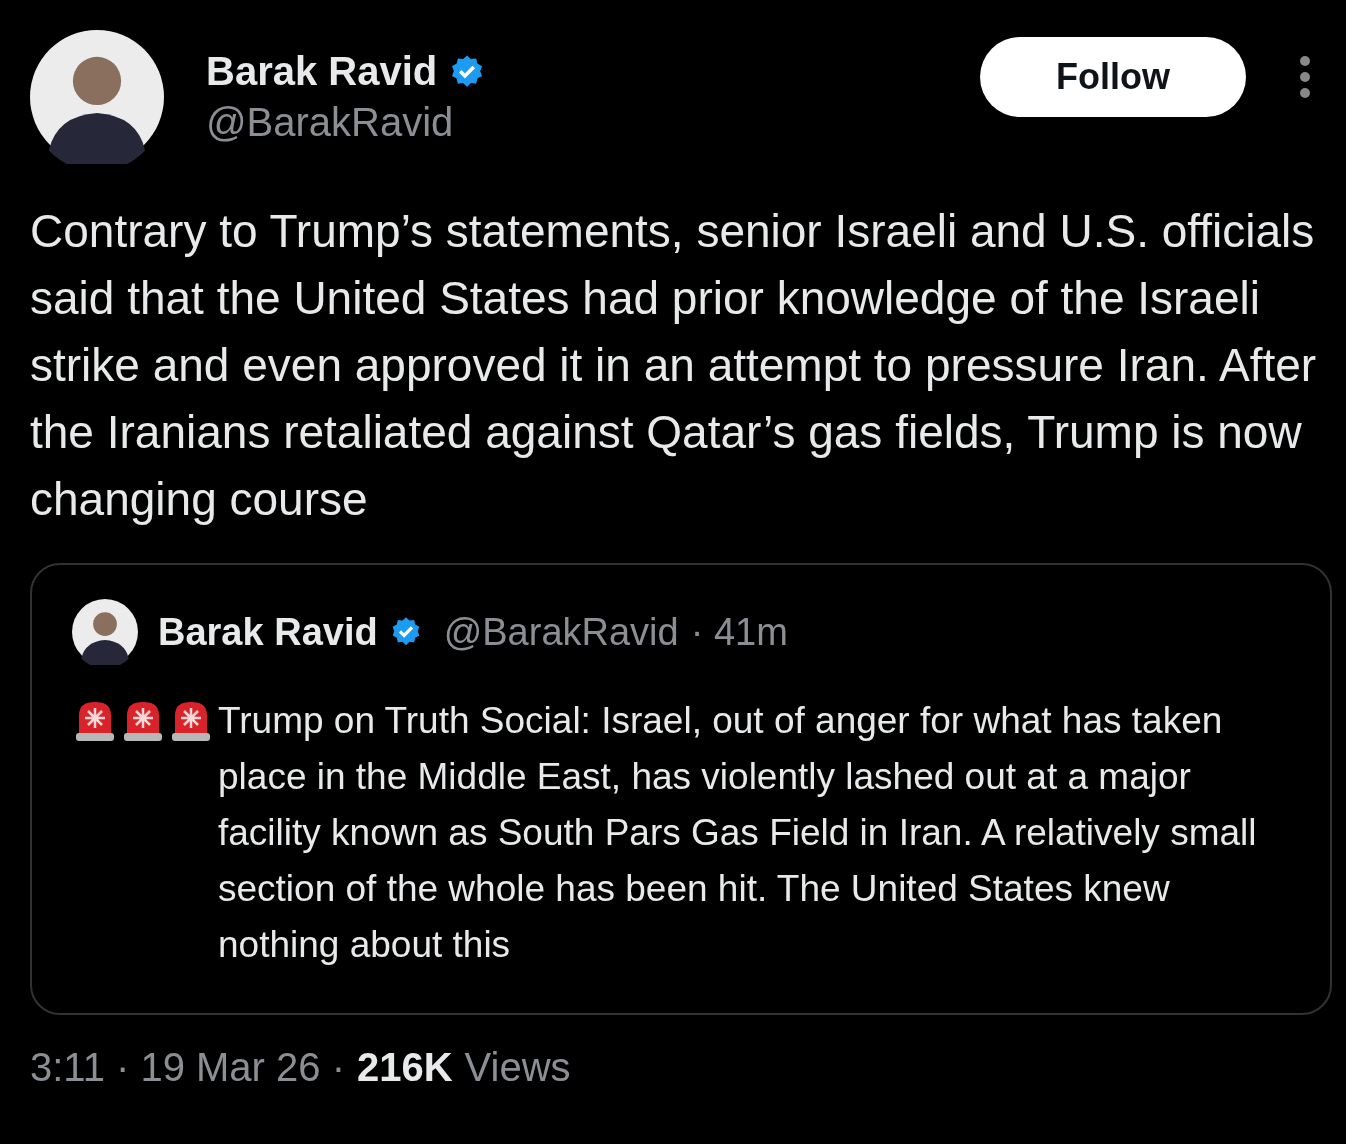  Describe the element at coordinates (330, 122) in the screenshot. I see `author-handle: @BarakRavid` at that location.